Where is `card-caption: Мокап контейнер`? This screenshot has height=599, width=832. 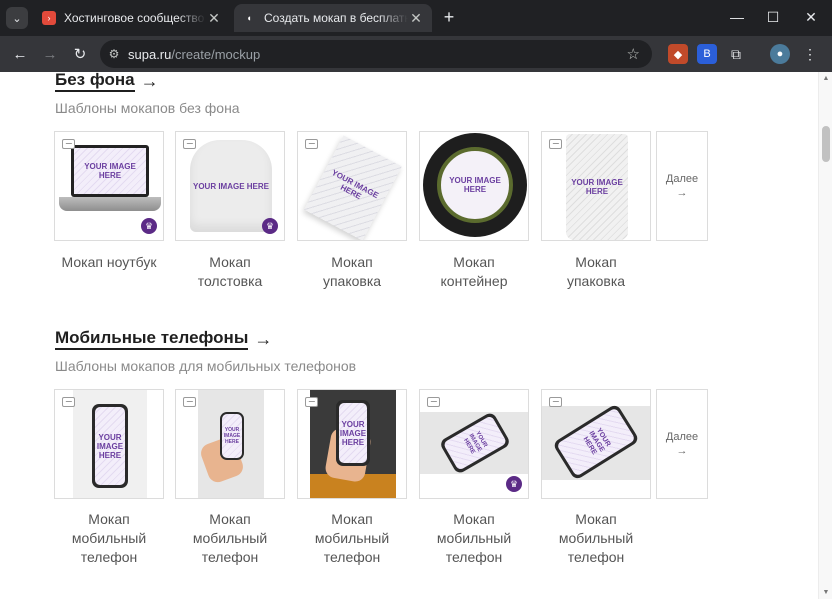 card-caption: Мокап контейнер is located at coordinates (474, 272).